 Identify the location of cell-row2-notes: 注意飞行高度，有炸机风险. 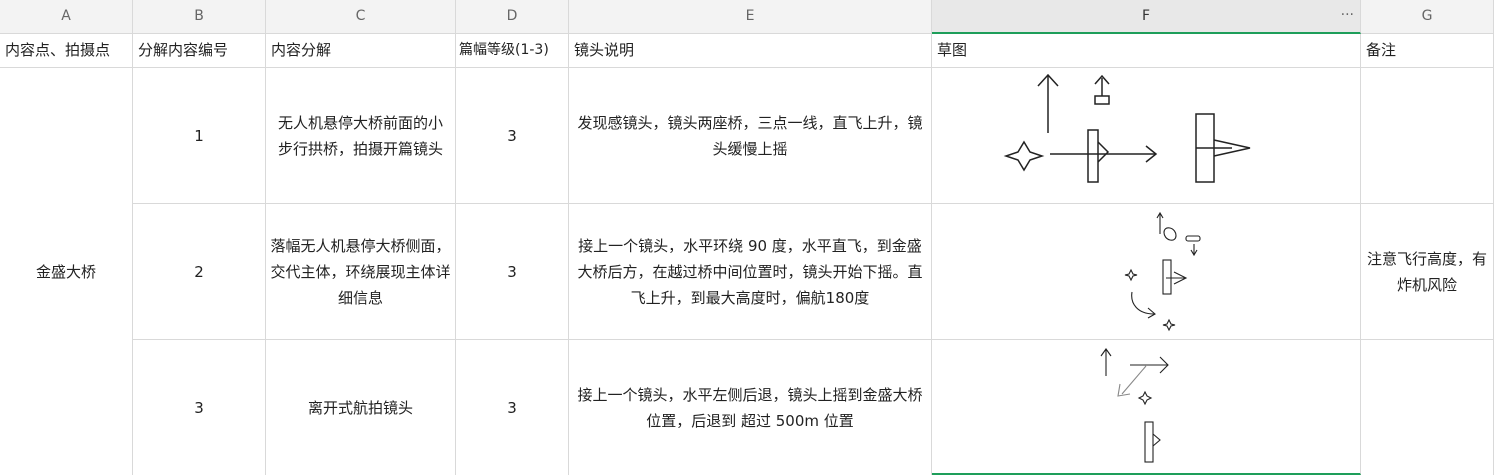
(1427, 272).